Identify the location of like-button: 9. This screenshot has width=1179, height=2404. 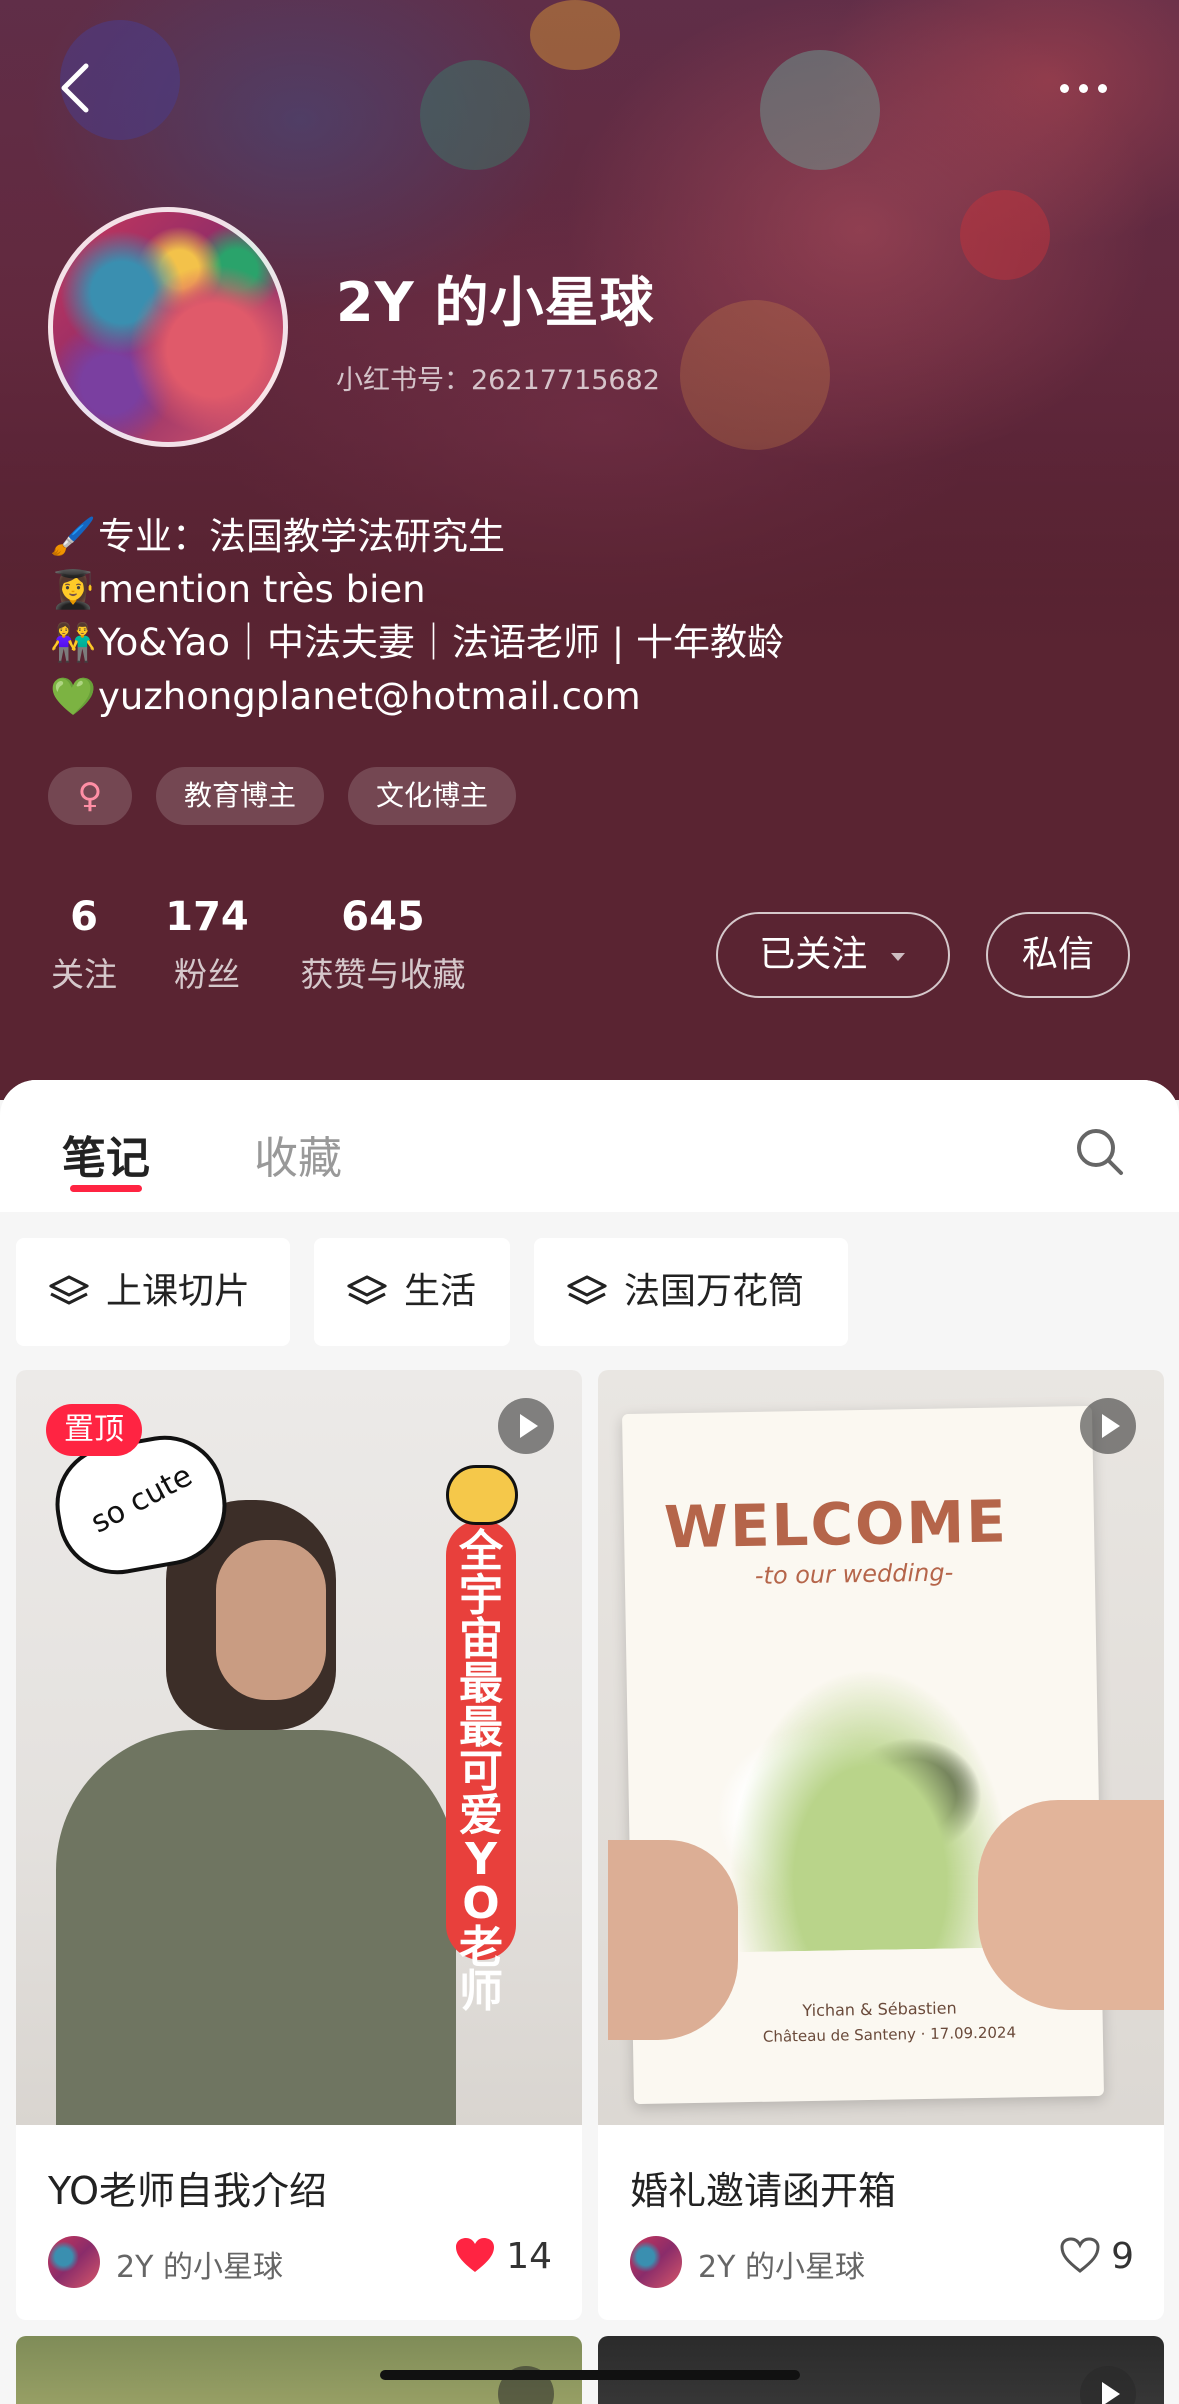
(1096, 2256).